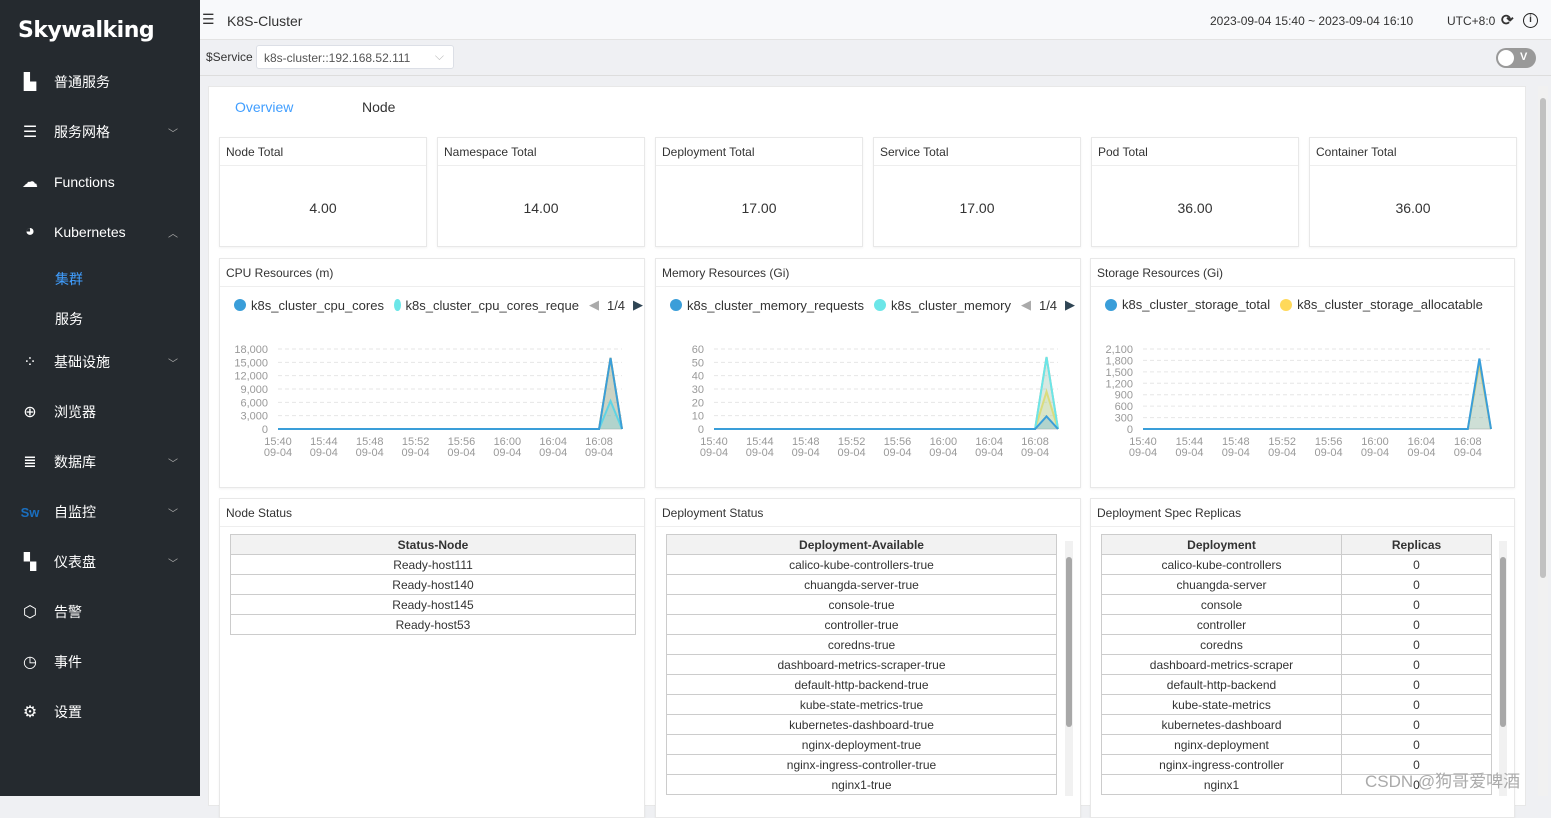 This screenshot has height=818, width=1551. I want to click on sidebar-subitem-1: 服务, so click(69, 319).